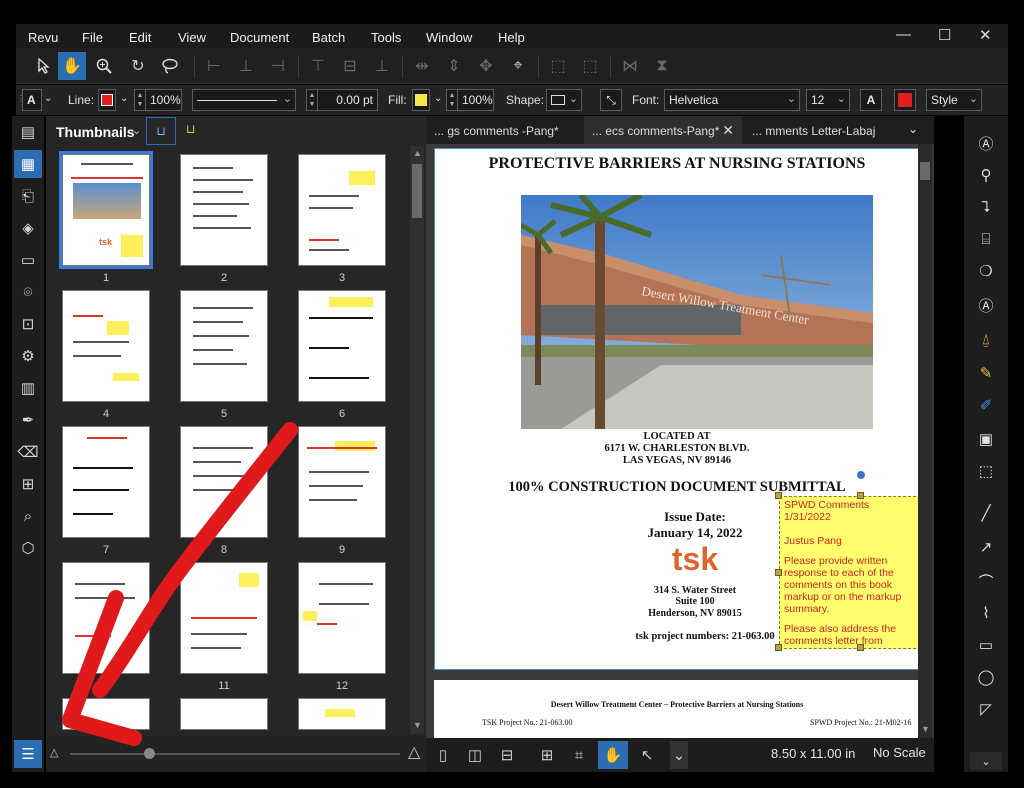 This screenshot has height=788, width=1024. I want to click on zoom-tool-icon, so click(104, 66).